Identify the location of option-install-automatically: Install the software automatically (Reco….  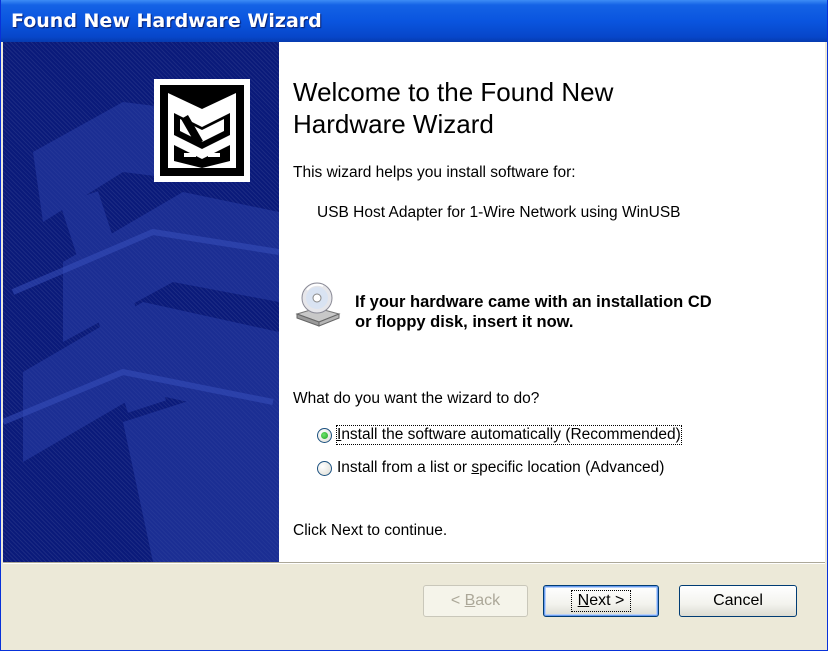
(499, 435).